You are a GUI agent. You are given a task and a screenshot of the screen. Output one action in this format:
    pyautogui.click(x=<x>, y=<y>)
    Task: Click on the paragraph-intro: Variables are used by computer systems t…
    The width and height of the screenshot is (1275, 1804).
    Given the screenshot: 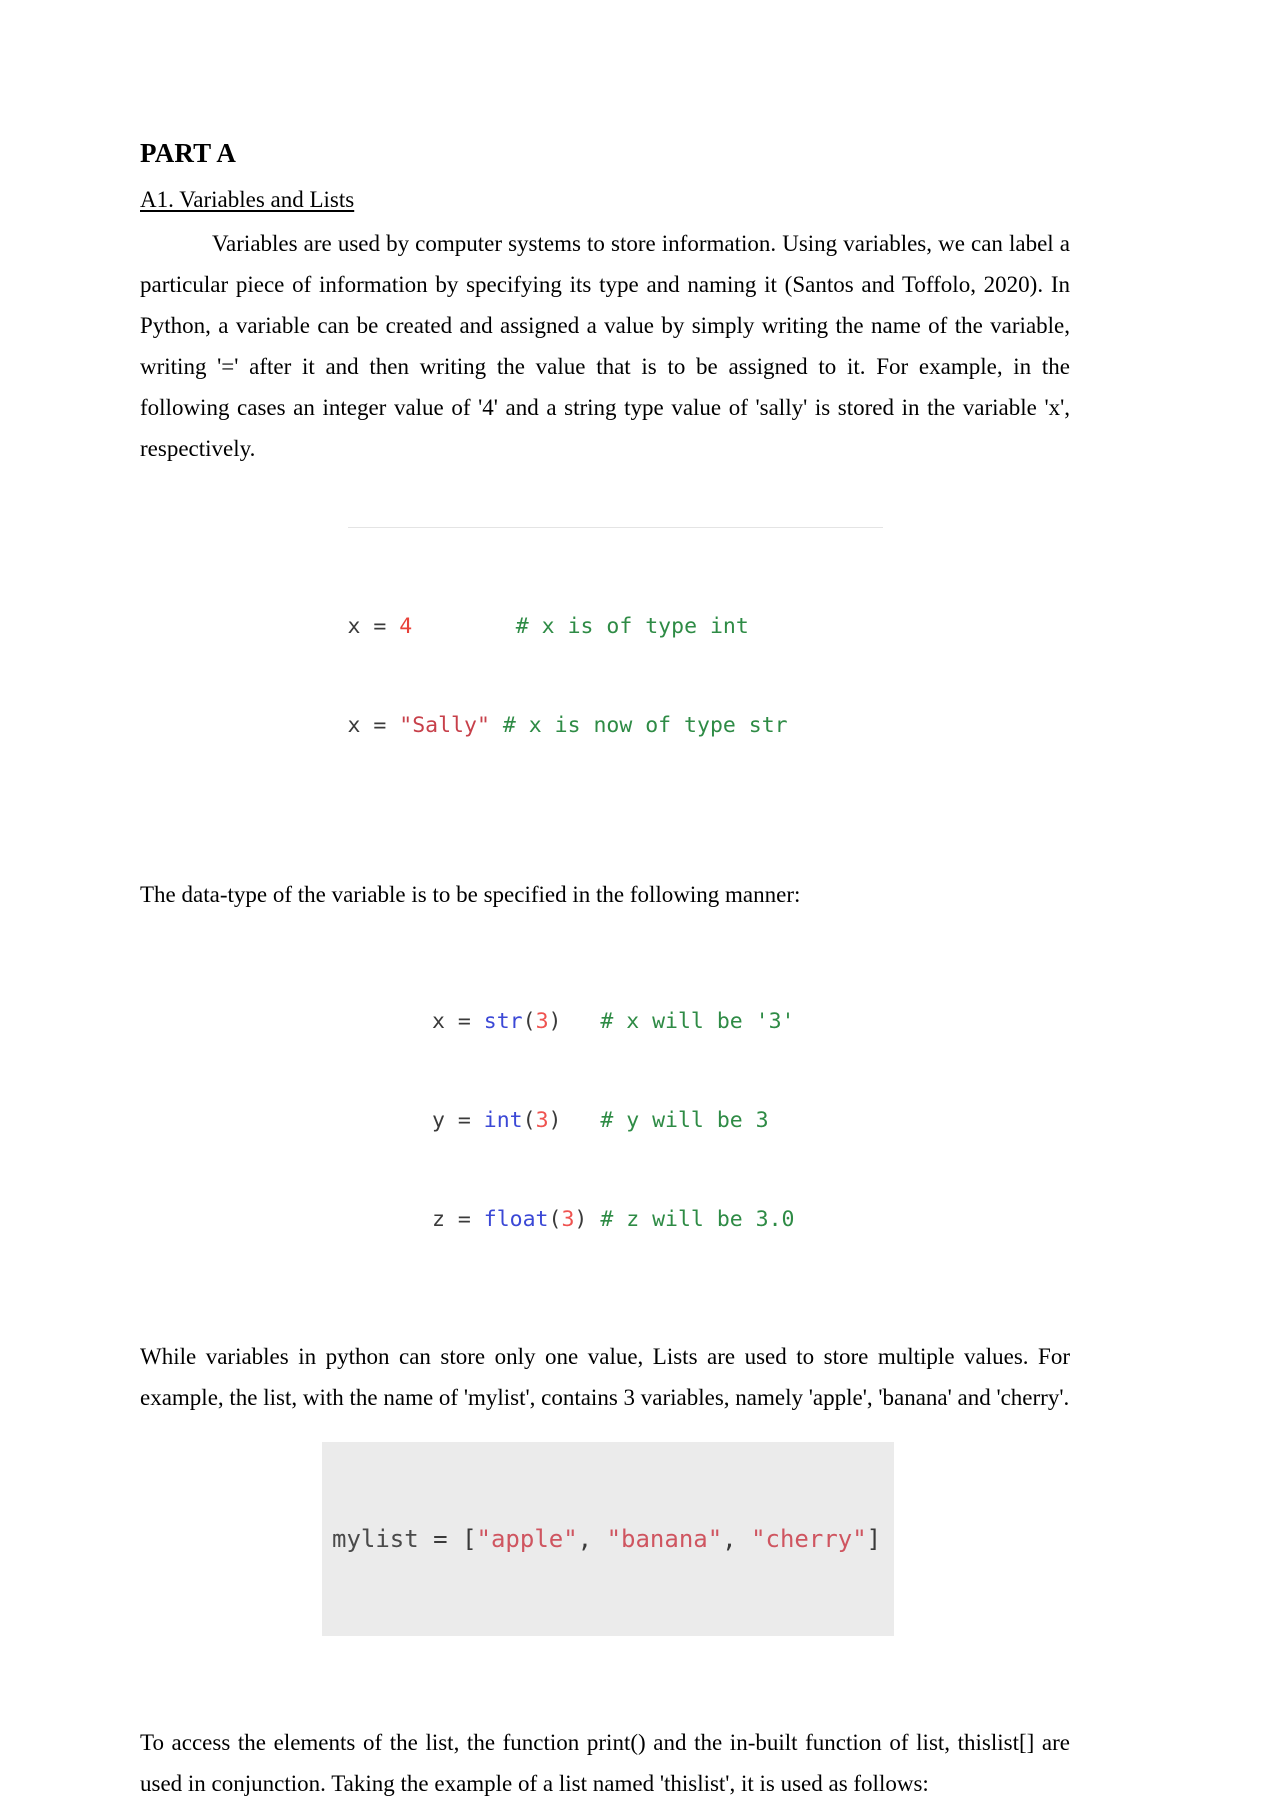 What is the action you would take?
    pyautogui.click(x=605, y=345)
    